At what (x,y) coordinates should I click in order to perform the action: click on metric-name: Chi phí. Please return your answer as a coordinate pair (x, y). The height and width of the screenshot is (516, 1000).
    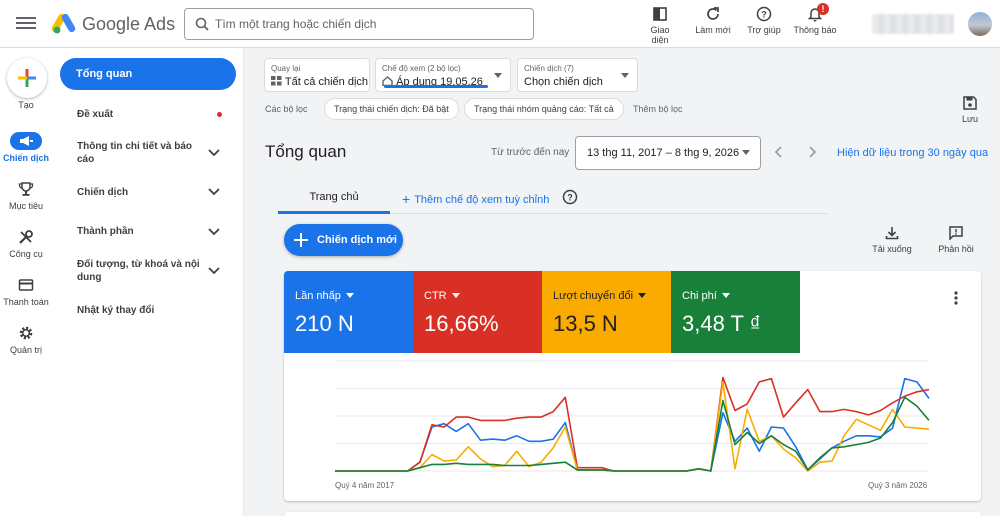
    Looking at the image, I should click on (699, 296).